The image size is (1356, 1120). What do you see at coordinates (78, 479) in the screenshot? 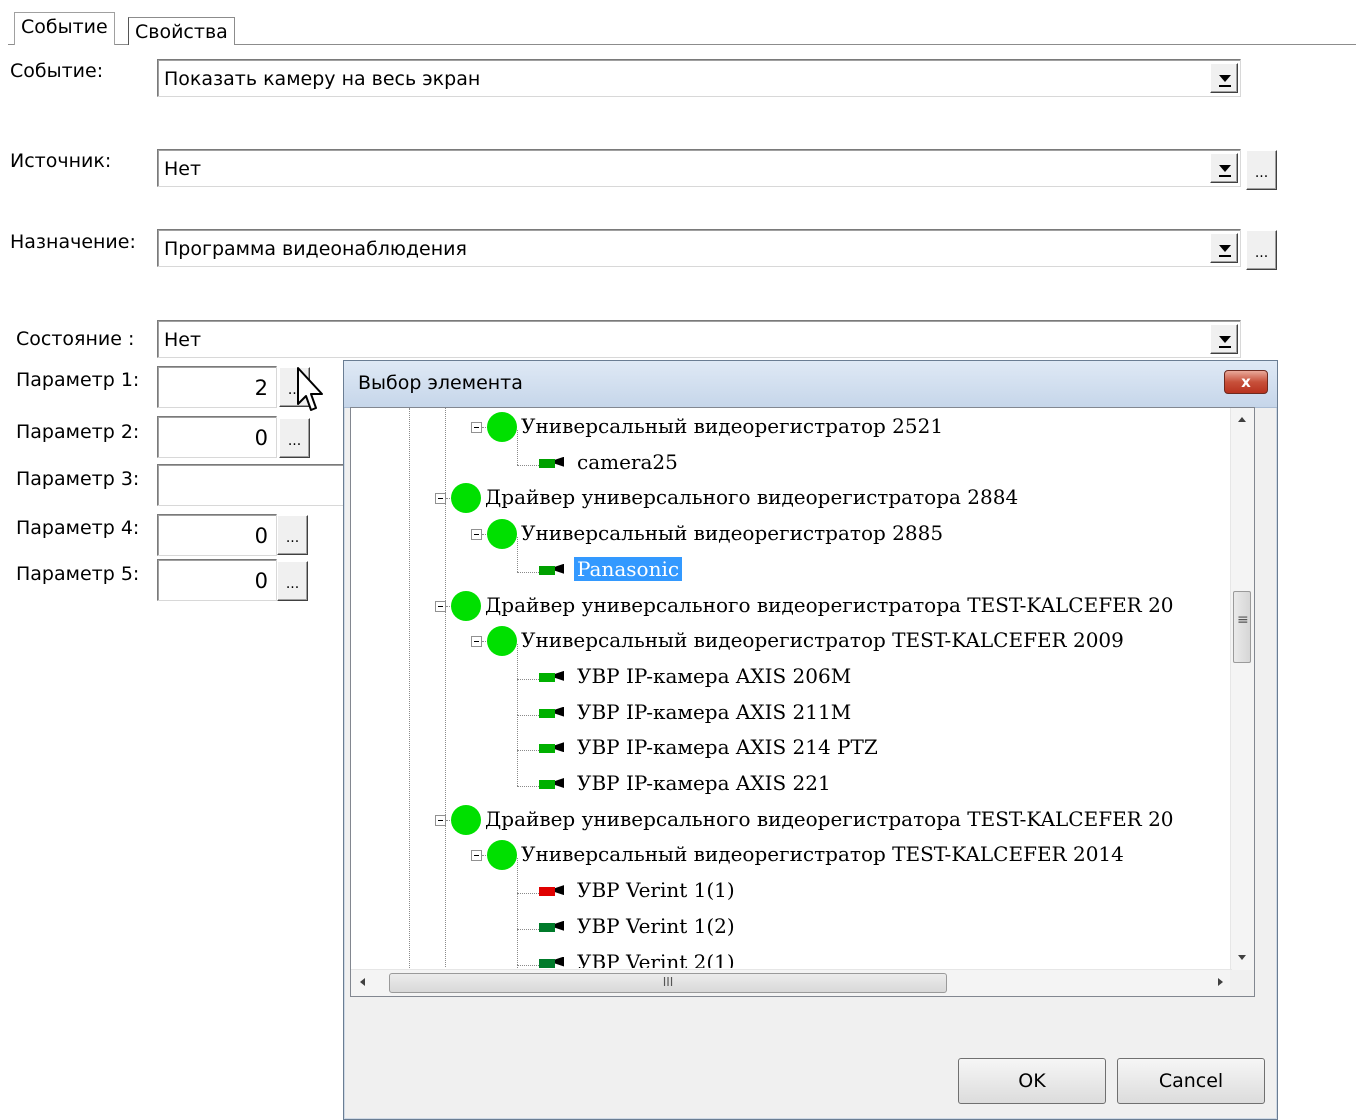
I see `param3-label: Параметр 3:` at bounding box center [78, 479].